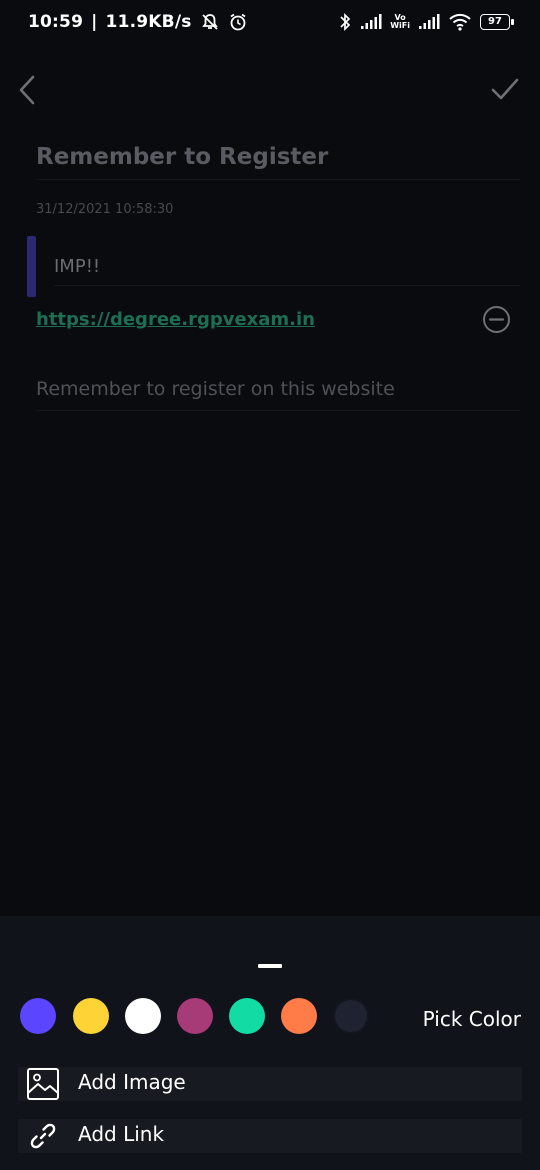  What do you see at coordinates (270, 1136) in the screenshot?
I see `add-link-button: Add Link` at bounding box center [270, 1136].